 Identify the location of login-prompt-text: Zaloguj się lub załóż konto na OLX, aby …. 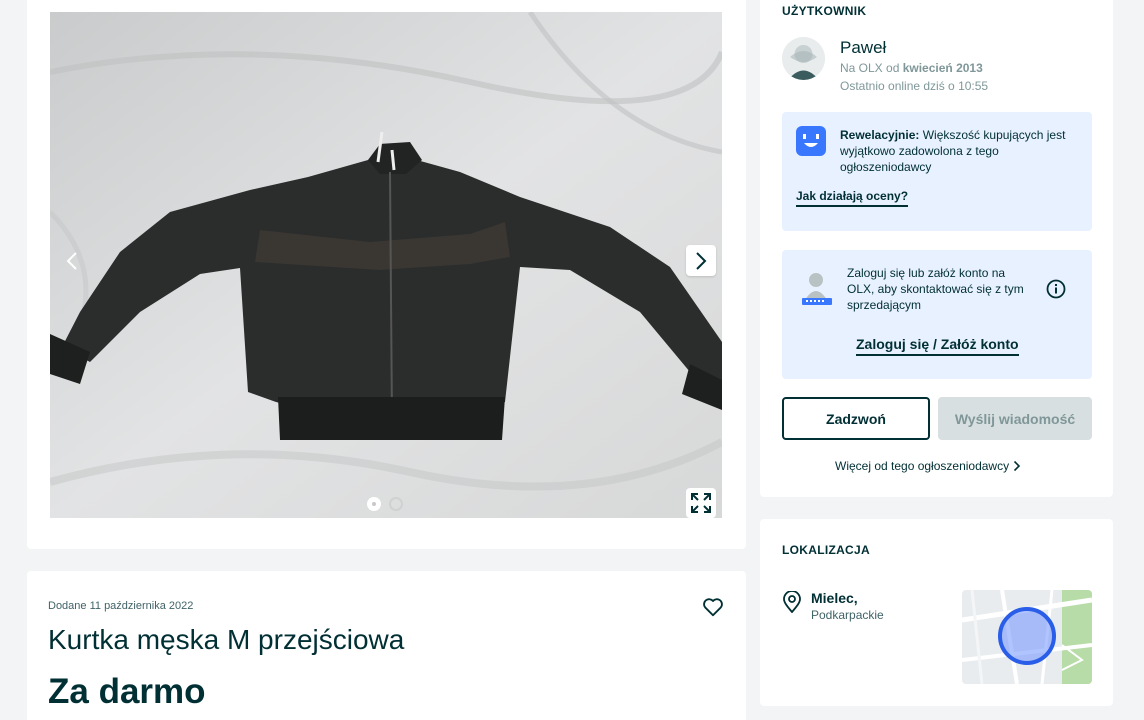
(935, 289).